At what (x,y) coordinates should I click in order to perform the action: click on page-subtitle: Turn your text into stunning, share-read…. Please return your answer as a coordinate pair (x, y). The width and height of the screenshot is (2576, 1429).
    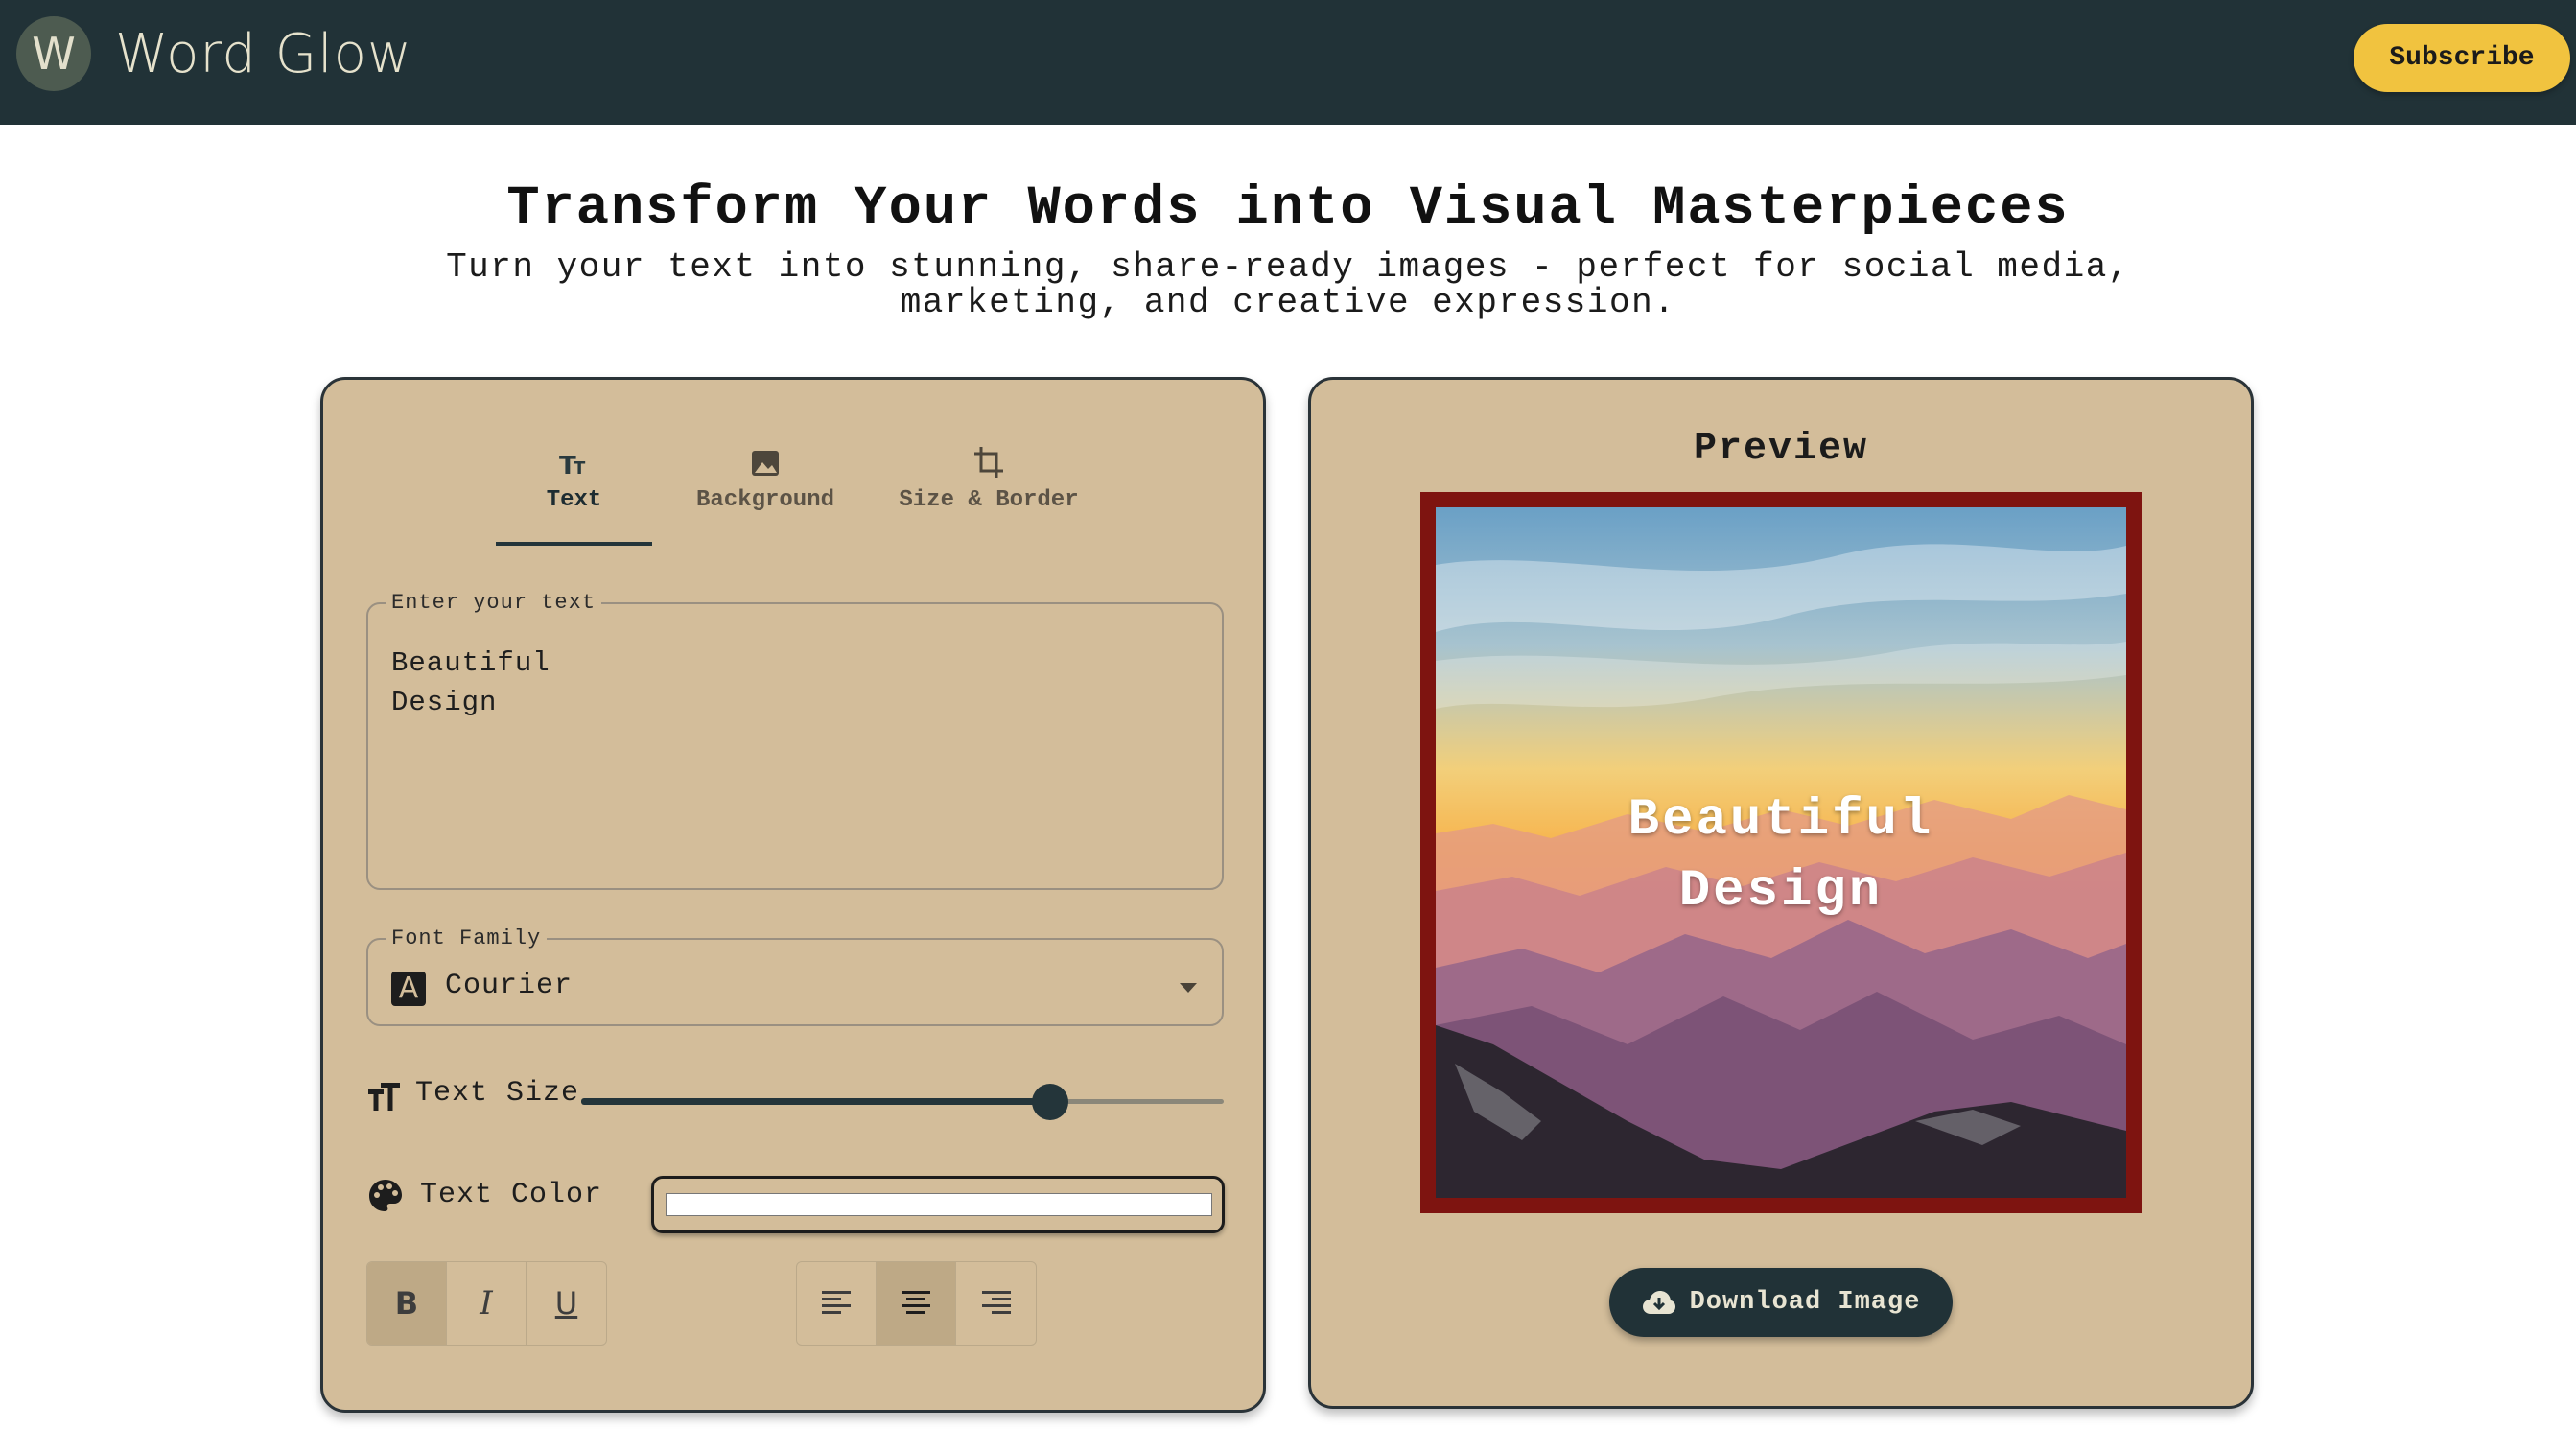
    Looking at the image, I should click on (1288, 284).